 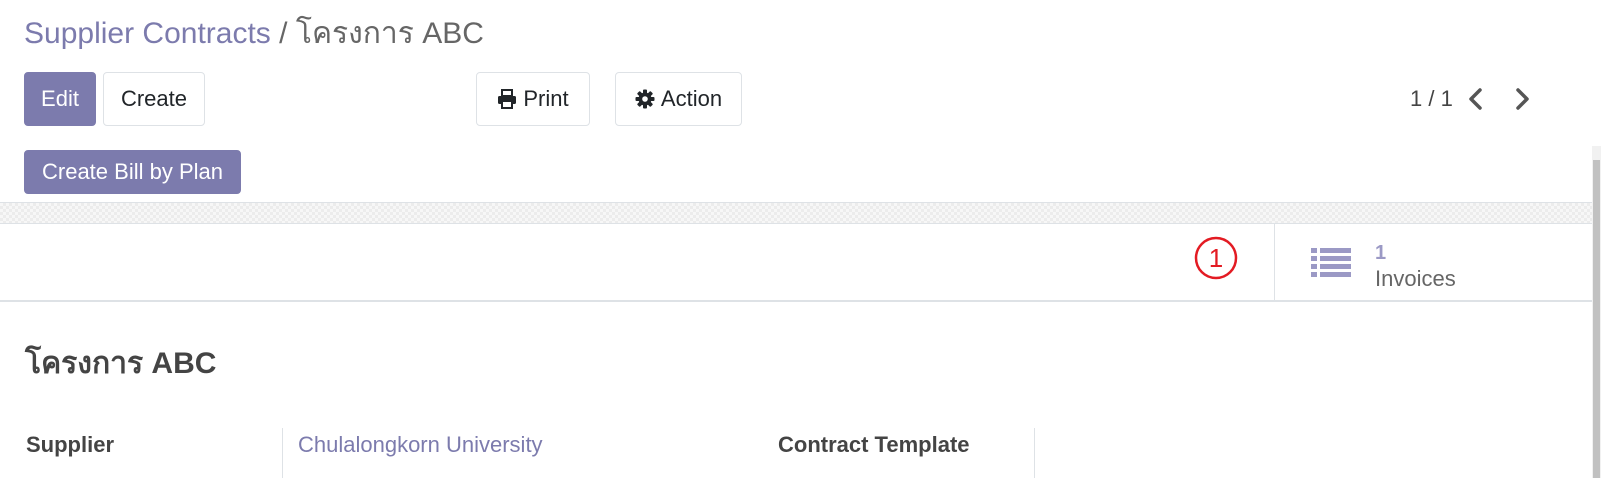 What do you see at coordinates (1331, 262) in the screenshot?
I see `list-icon` at bounding box center [1331, 262].